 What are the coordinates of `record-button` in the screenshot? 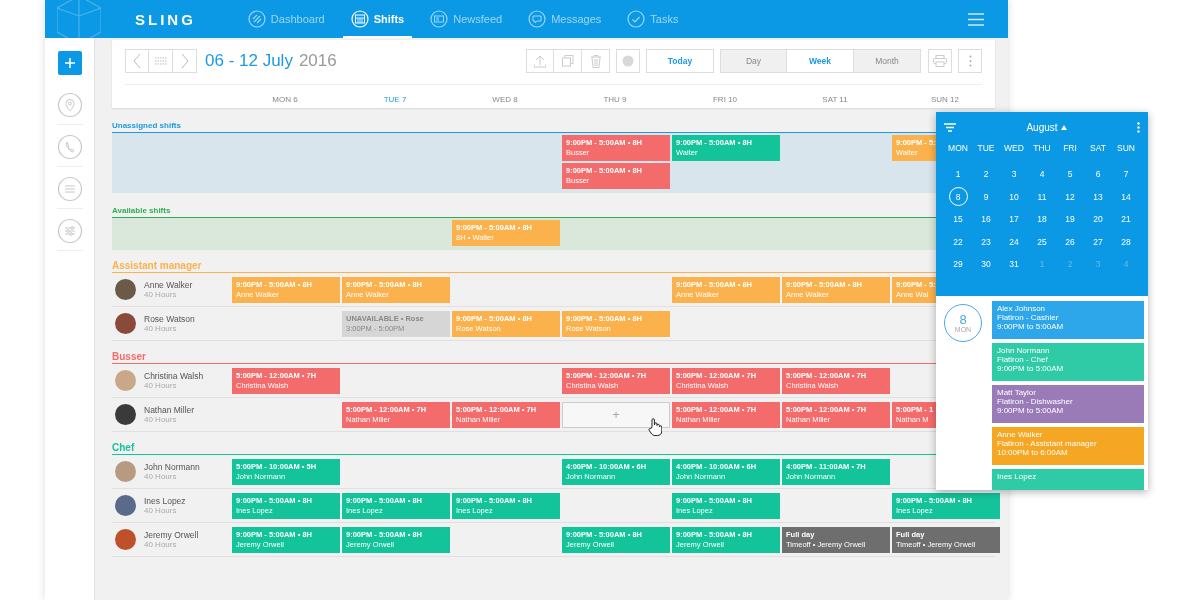 It's located at (628, 61).